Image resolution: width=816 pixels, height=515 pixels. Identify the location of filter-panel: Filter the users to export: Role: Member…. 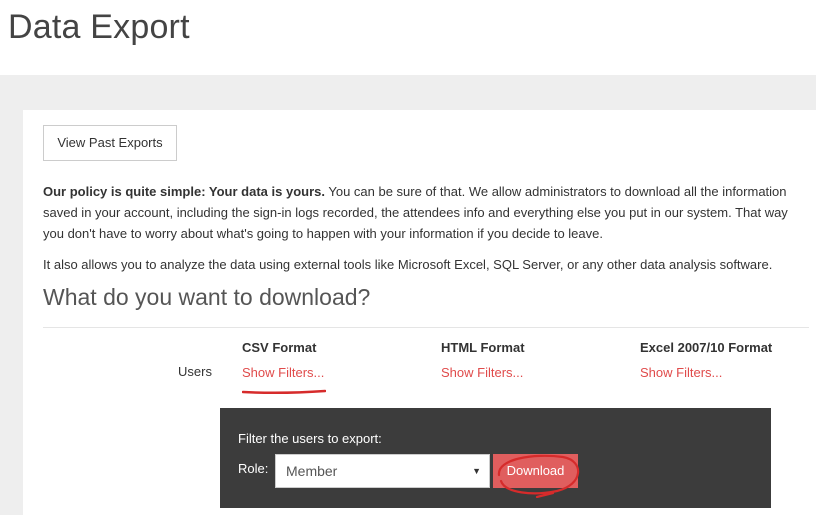
(495, 458).